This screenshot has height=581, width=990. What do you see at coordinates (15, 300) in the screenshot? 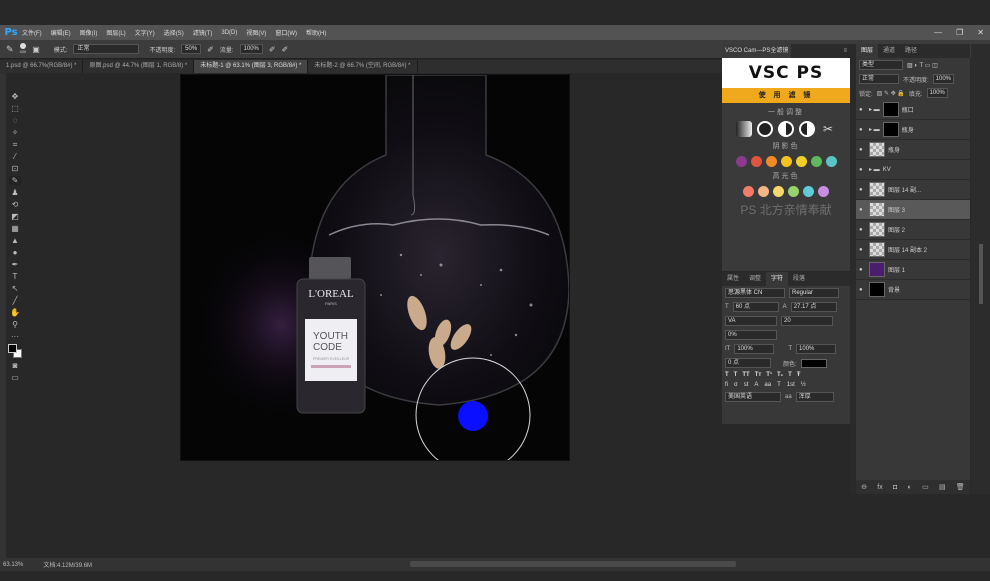
I see `shape-tool-icon: ╱` at bounding box center [15, 300].